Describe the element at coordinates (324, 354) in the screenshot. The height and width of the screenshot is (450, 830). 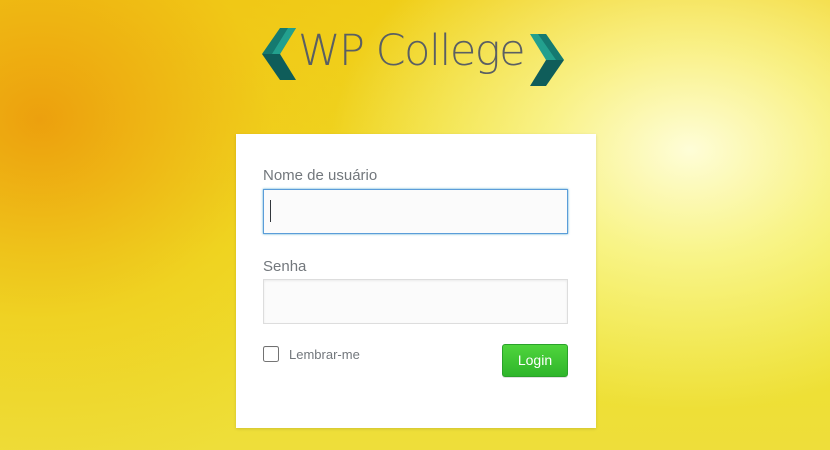
I see `remember-me-label: Lembrar-me` at that location.